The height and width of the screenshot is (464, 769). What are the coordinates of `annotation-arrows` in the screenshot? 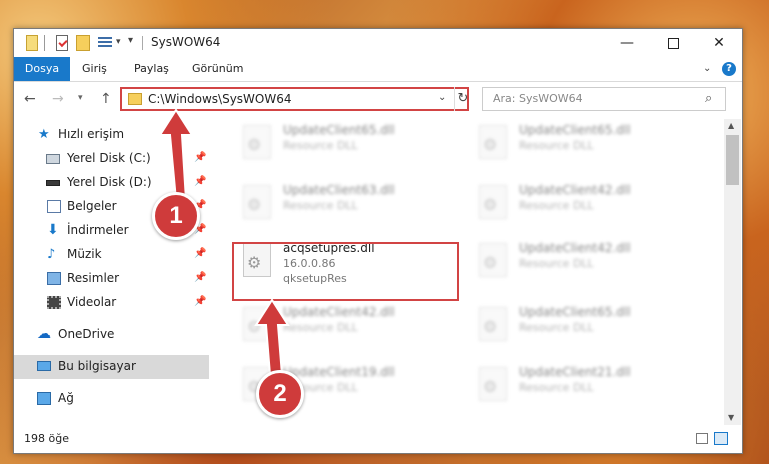 It's located at (224, 242).